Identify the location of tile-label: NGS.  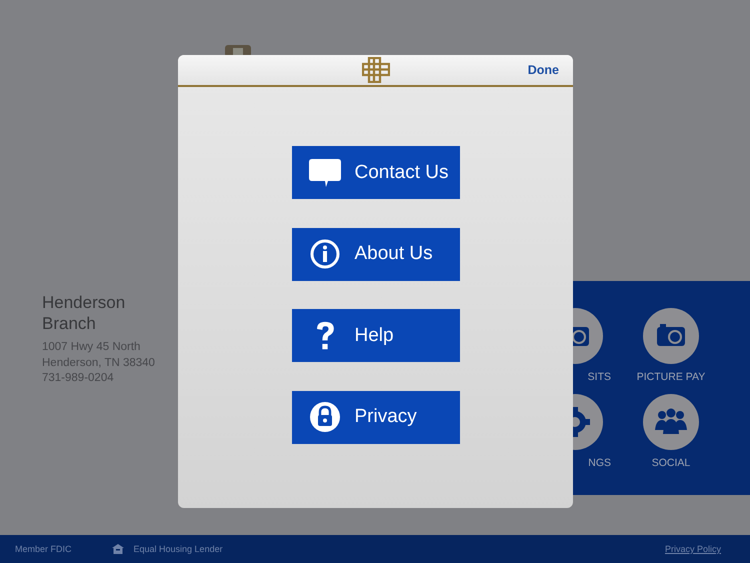
(599, 463).